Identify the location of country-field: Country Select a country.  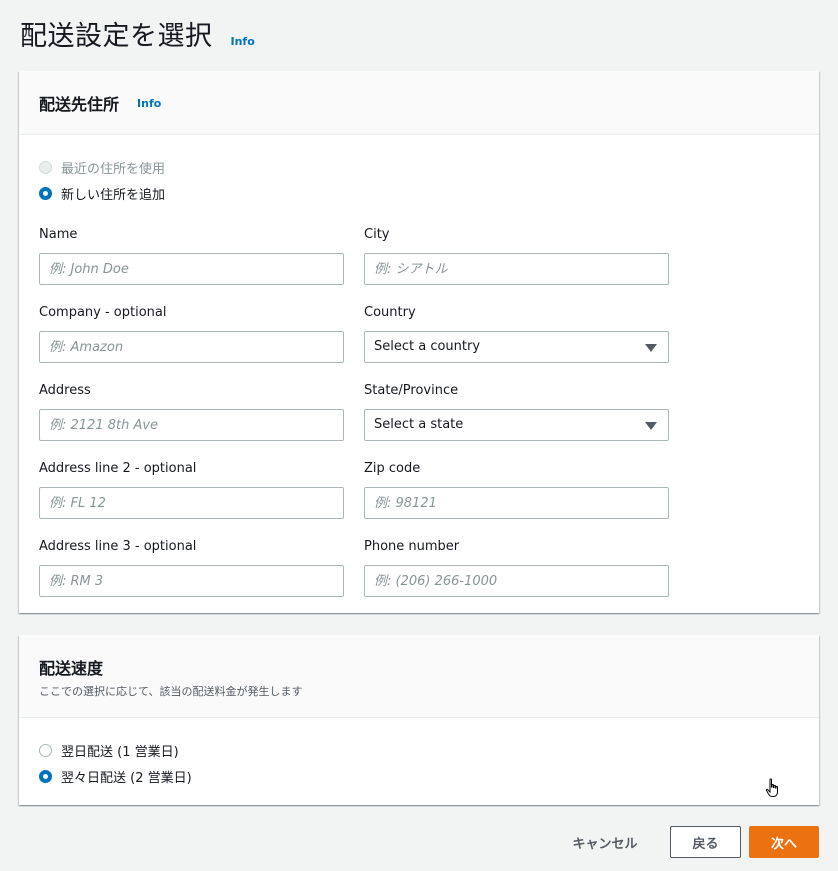
(516, 333).